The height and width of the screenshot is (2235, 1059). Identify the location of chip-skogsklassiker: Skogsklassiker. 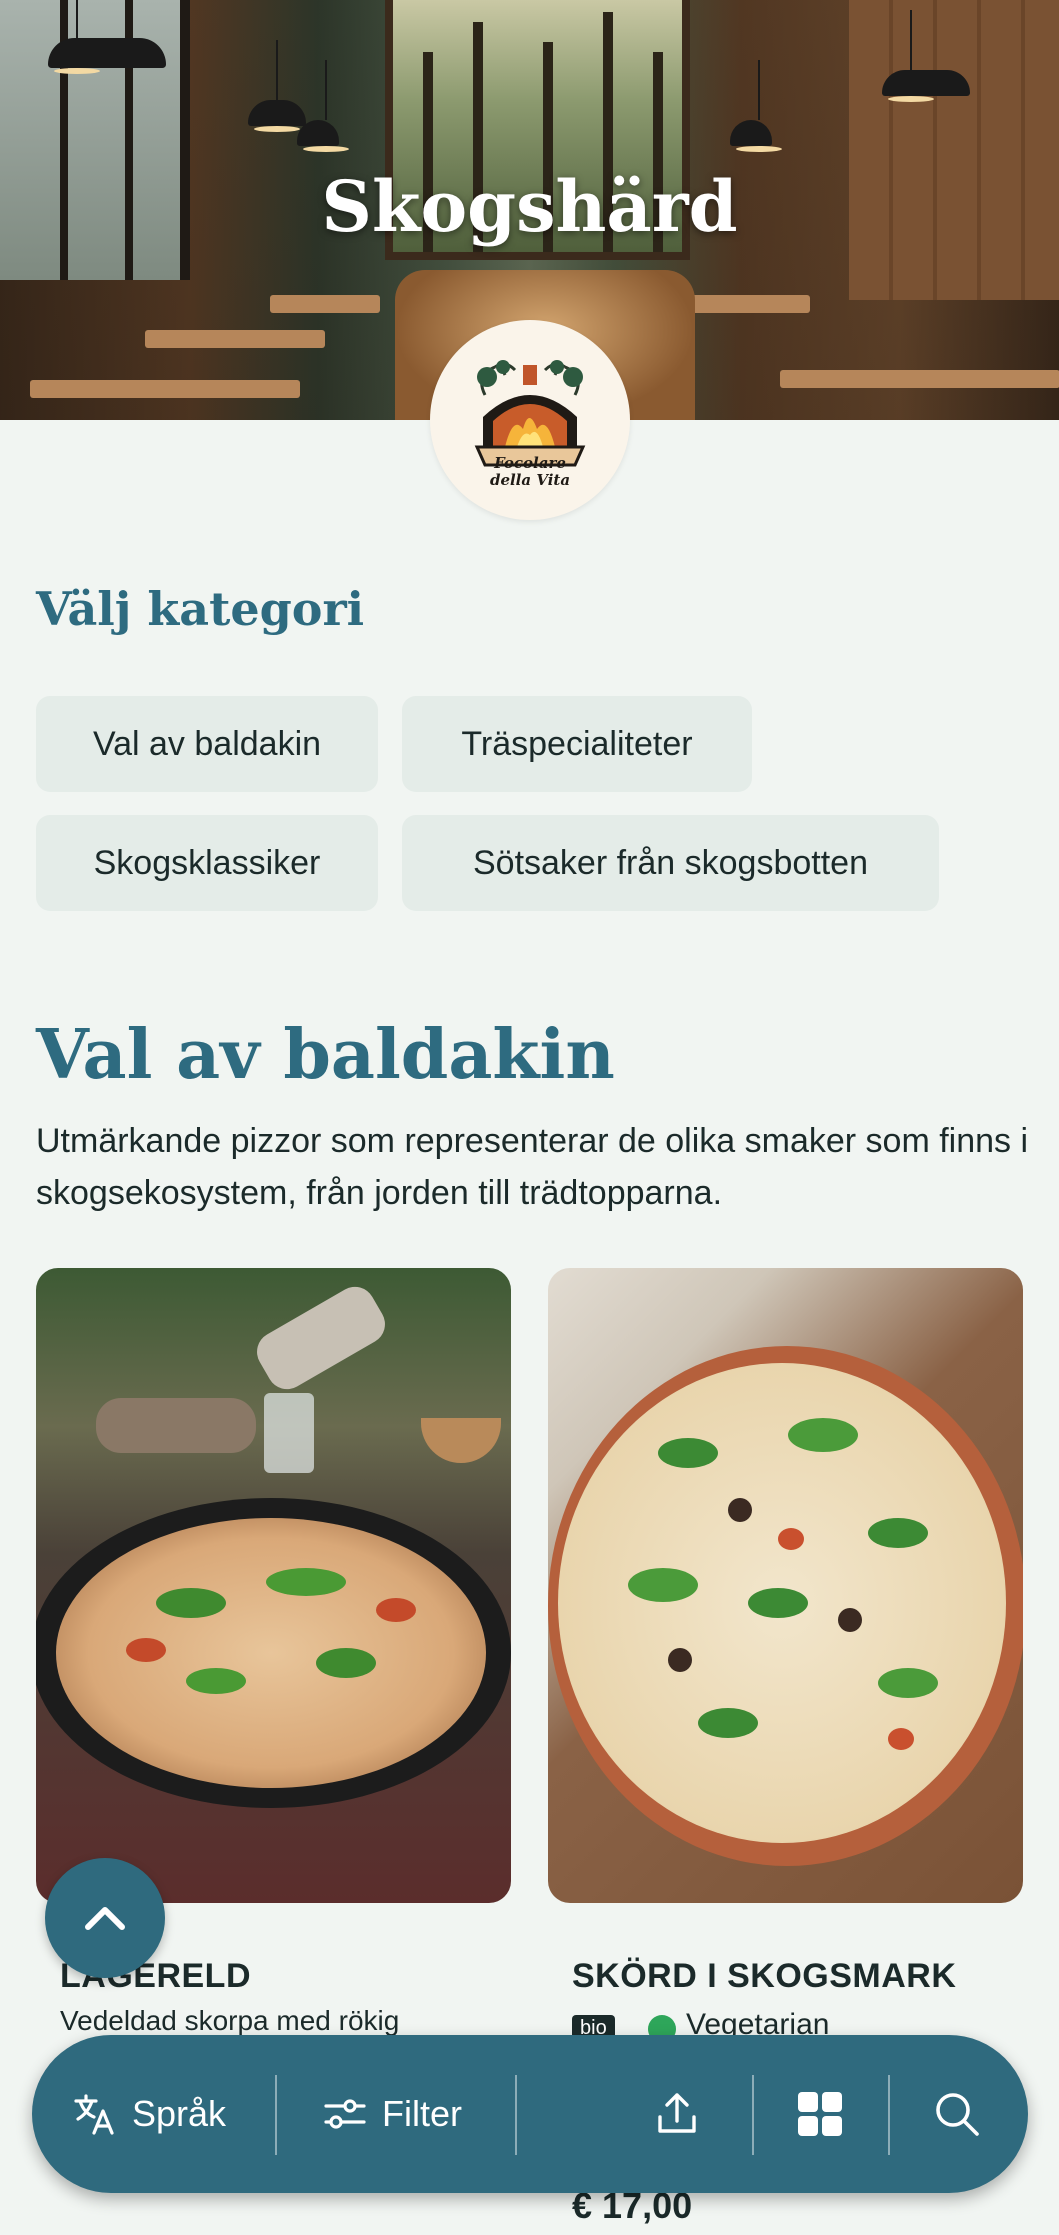
(207, 863).